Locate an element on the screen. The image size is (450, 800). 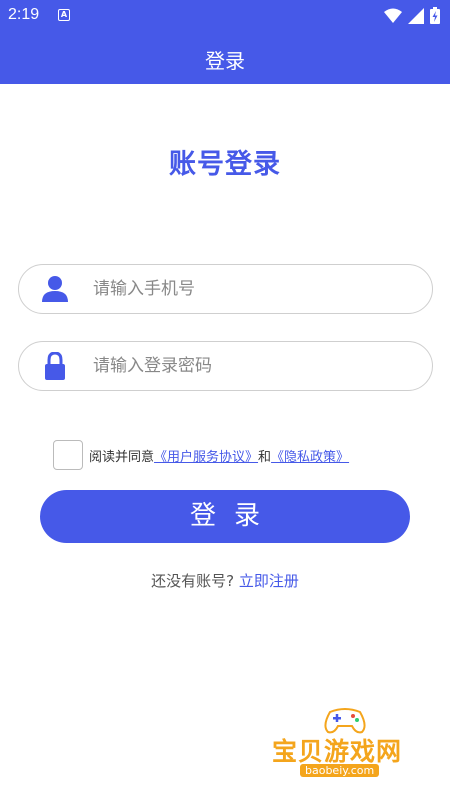
status-time: 2:19 is located at coordinates (24, 14).